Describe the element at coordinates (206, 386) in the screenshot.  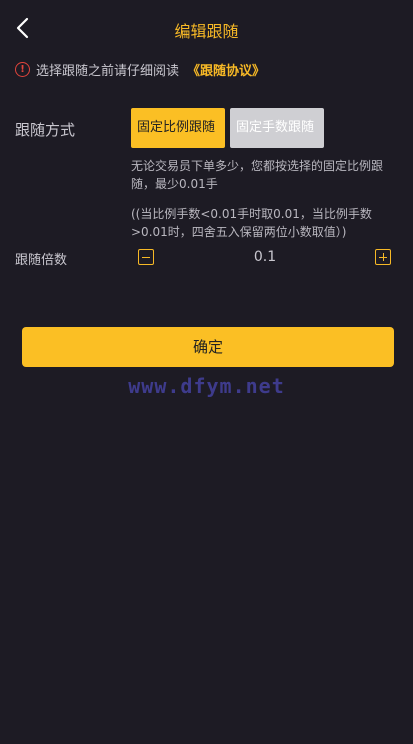
I see `watermark: www.dfym.net` at that location.